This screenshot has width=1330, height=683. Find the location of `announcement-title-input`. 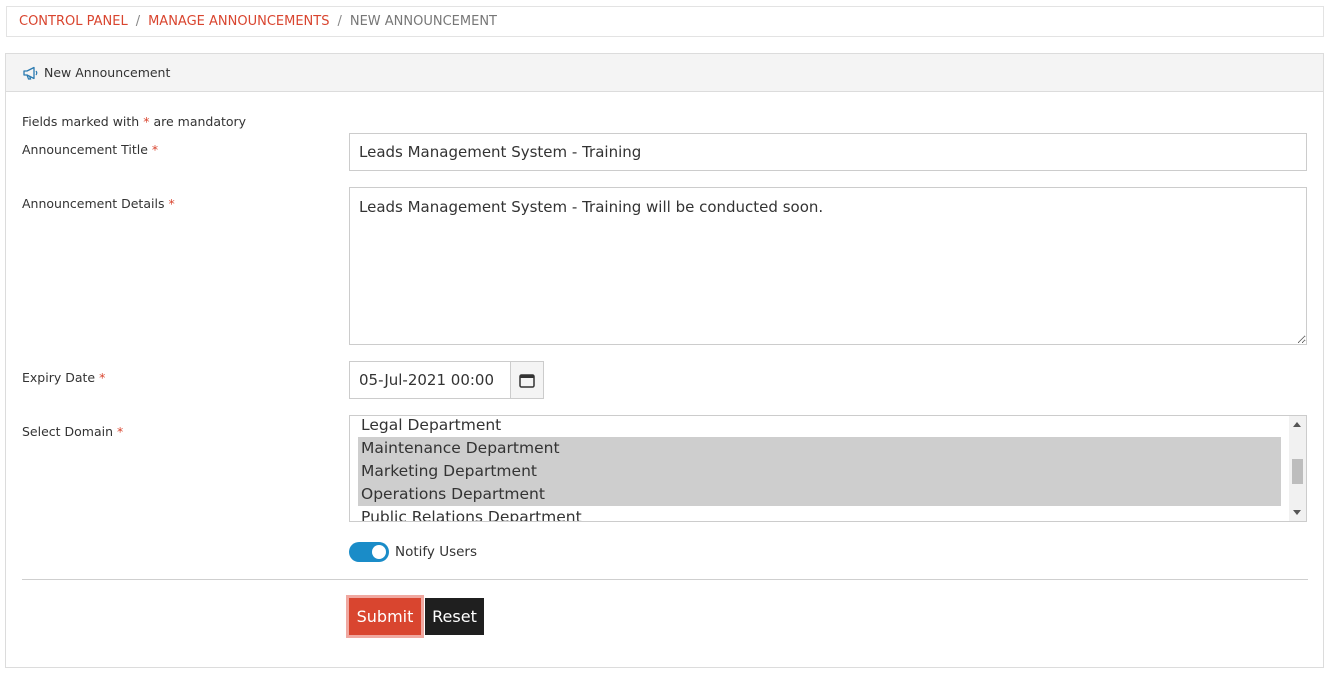

announcement-title-input is located at coordinates (828, 152).